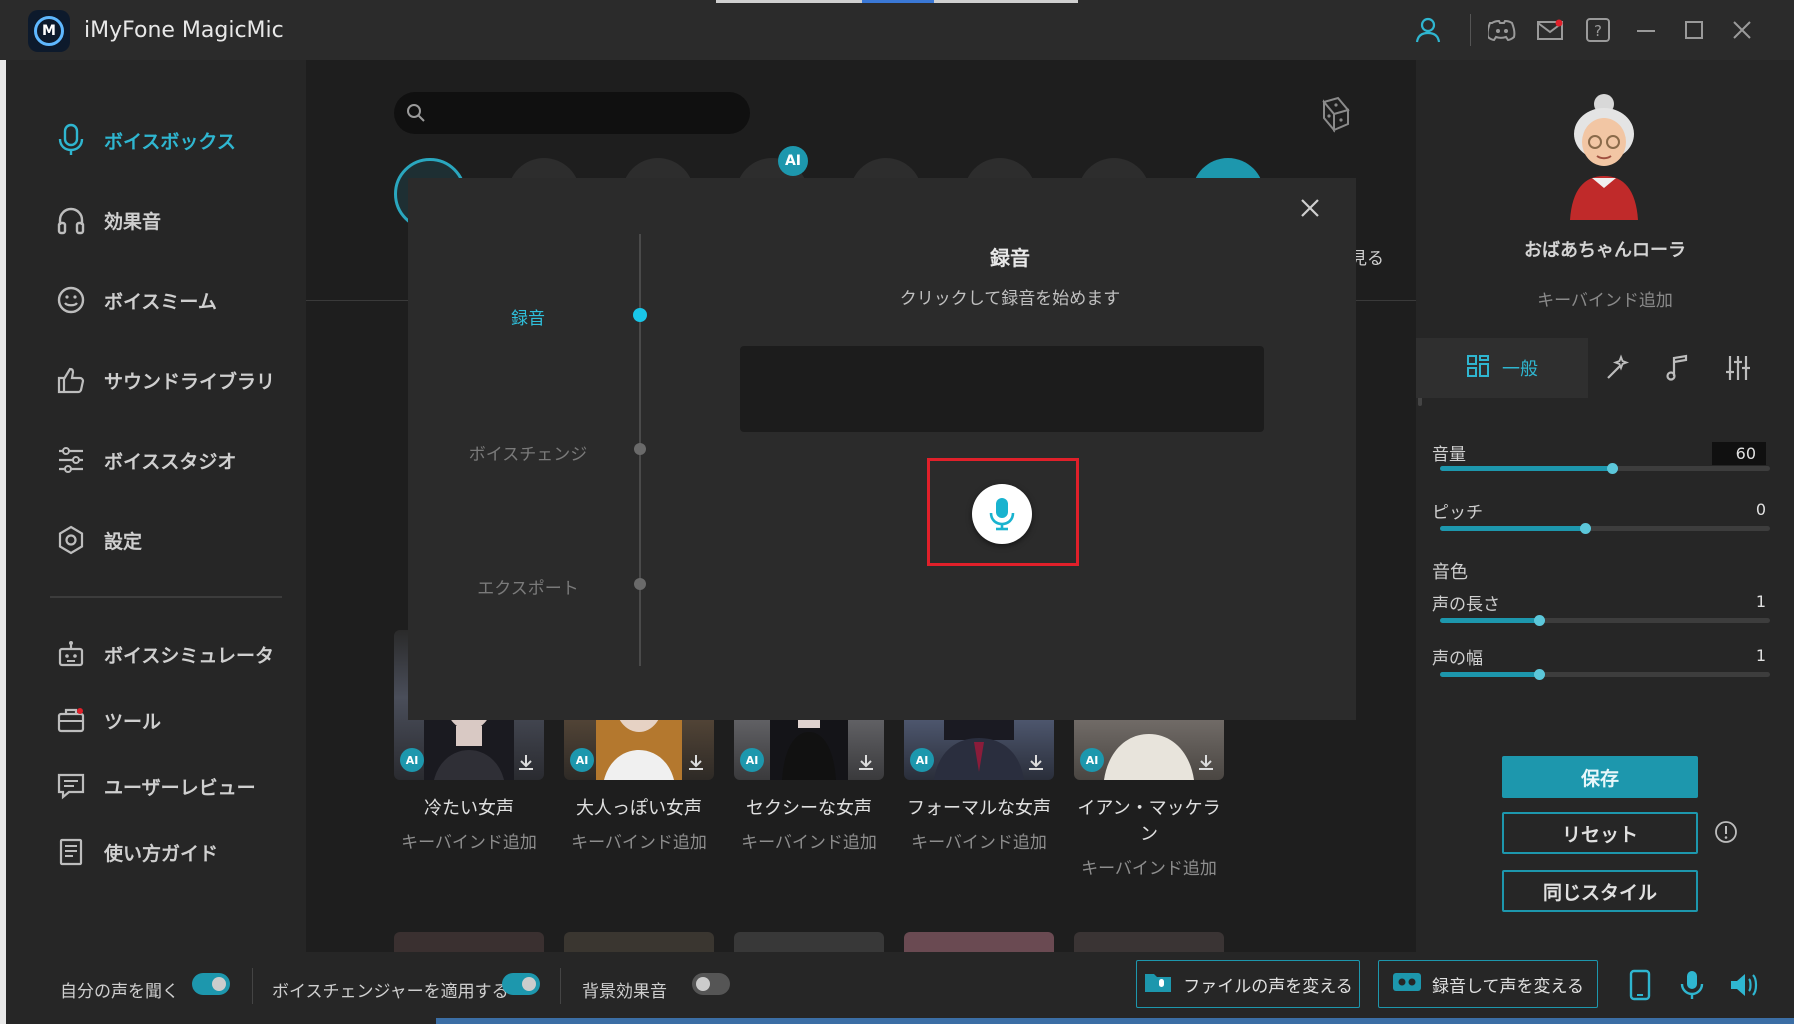 This screenshot has height=1024, width=1794. I want to click on bg-effect-toggle, so click(711, 984).